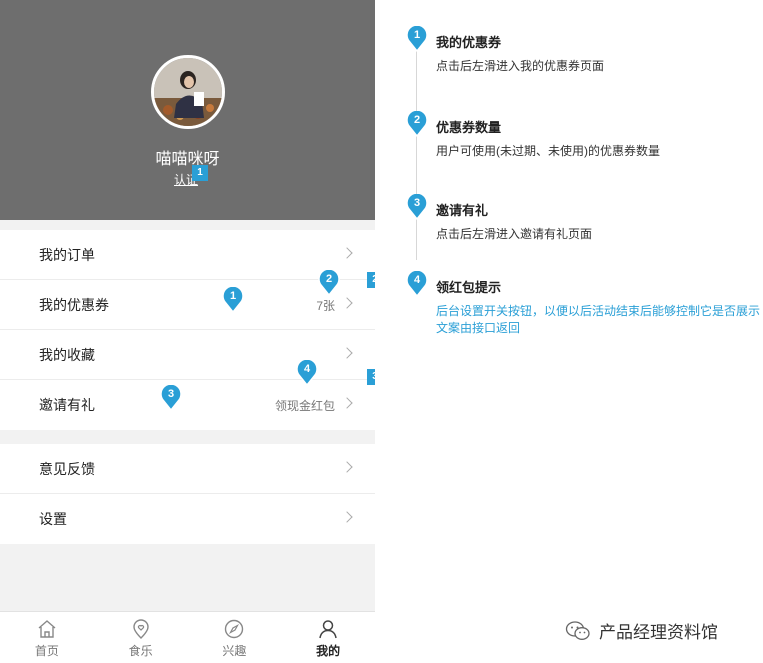 This screenshot has height=663, width=763. Describe the element at coordinates (469, 127) in the screenshot. I see `annotation-title: 优惠券数量` at that location.